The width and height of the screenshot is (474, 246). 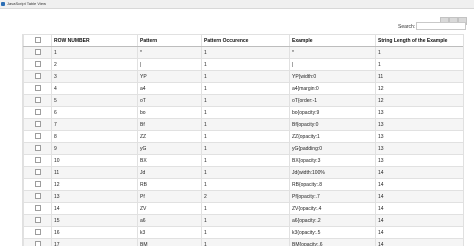 I want to click on select-all-header, so click(x=37, y=40).